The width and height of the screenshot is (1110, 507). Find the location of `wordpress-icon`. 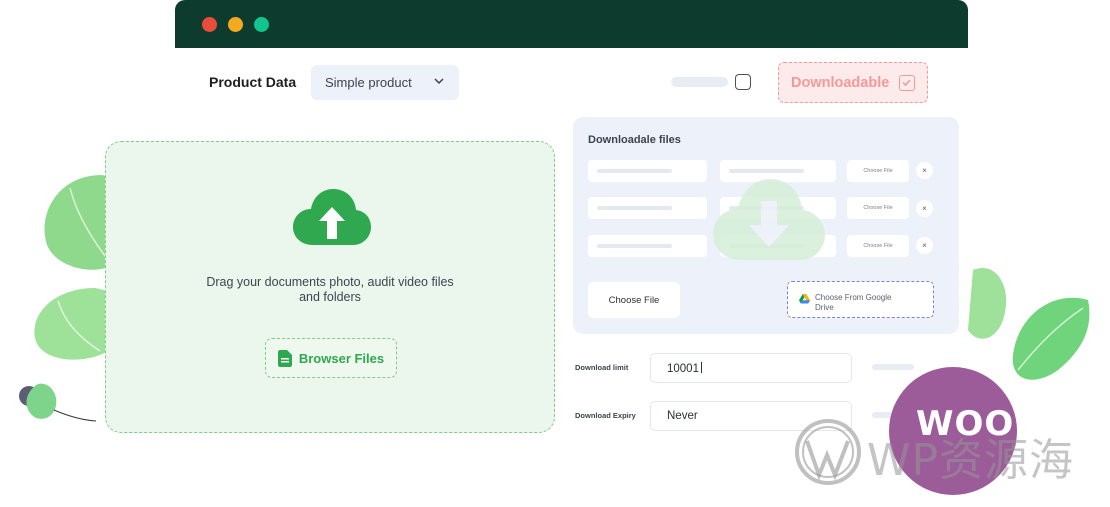

wordpress-icon is located at coordinates (828, 452).